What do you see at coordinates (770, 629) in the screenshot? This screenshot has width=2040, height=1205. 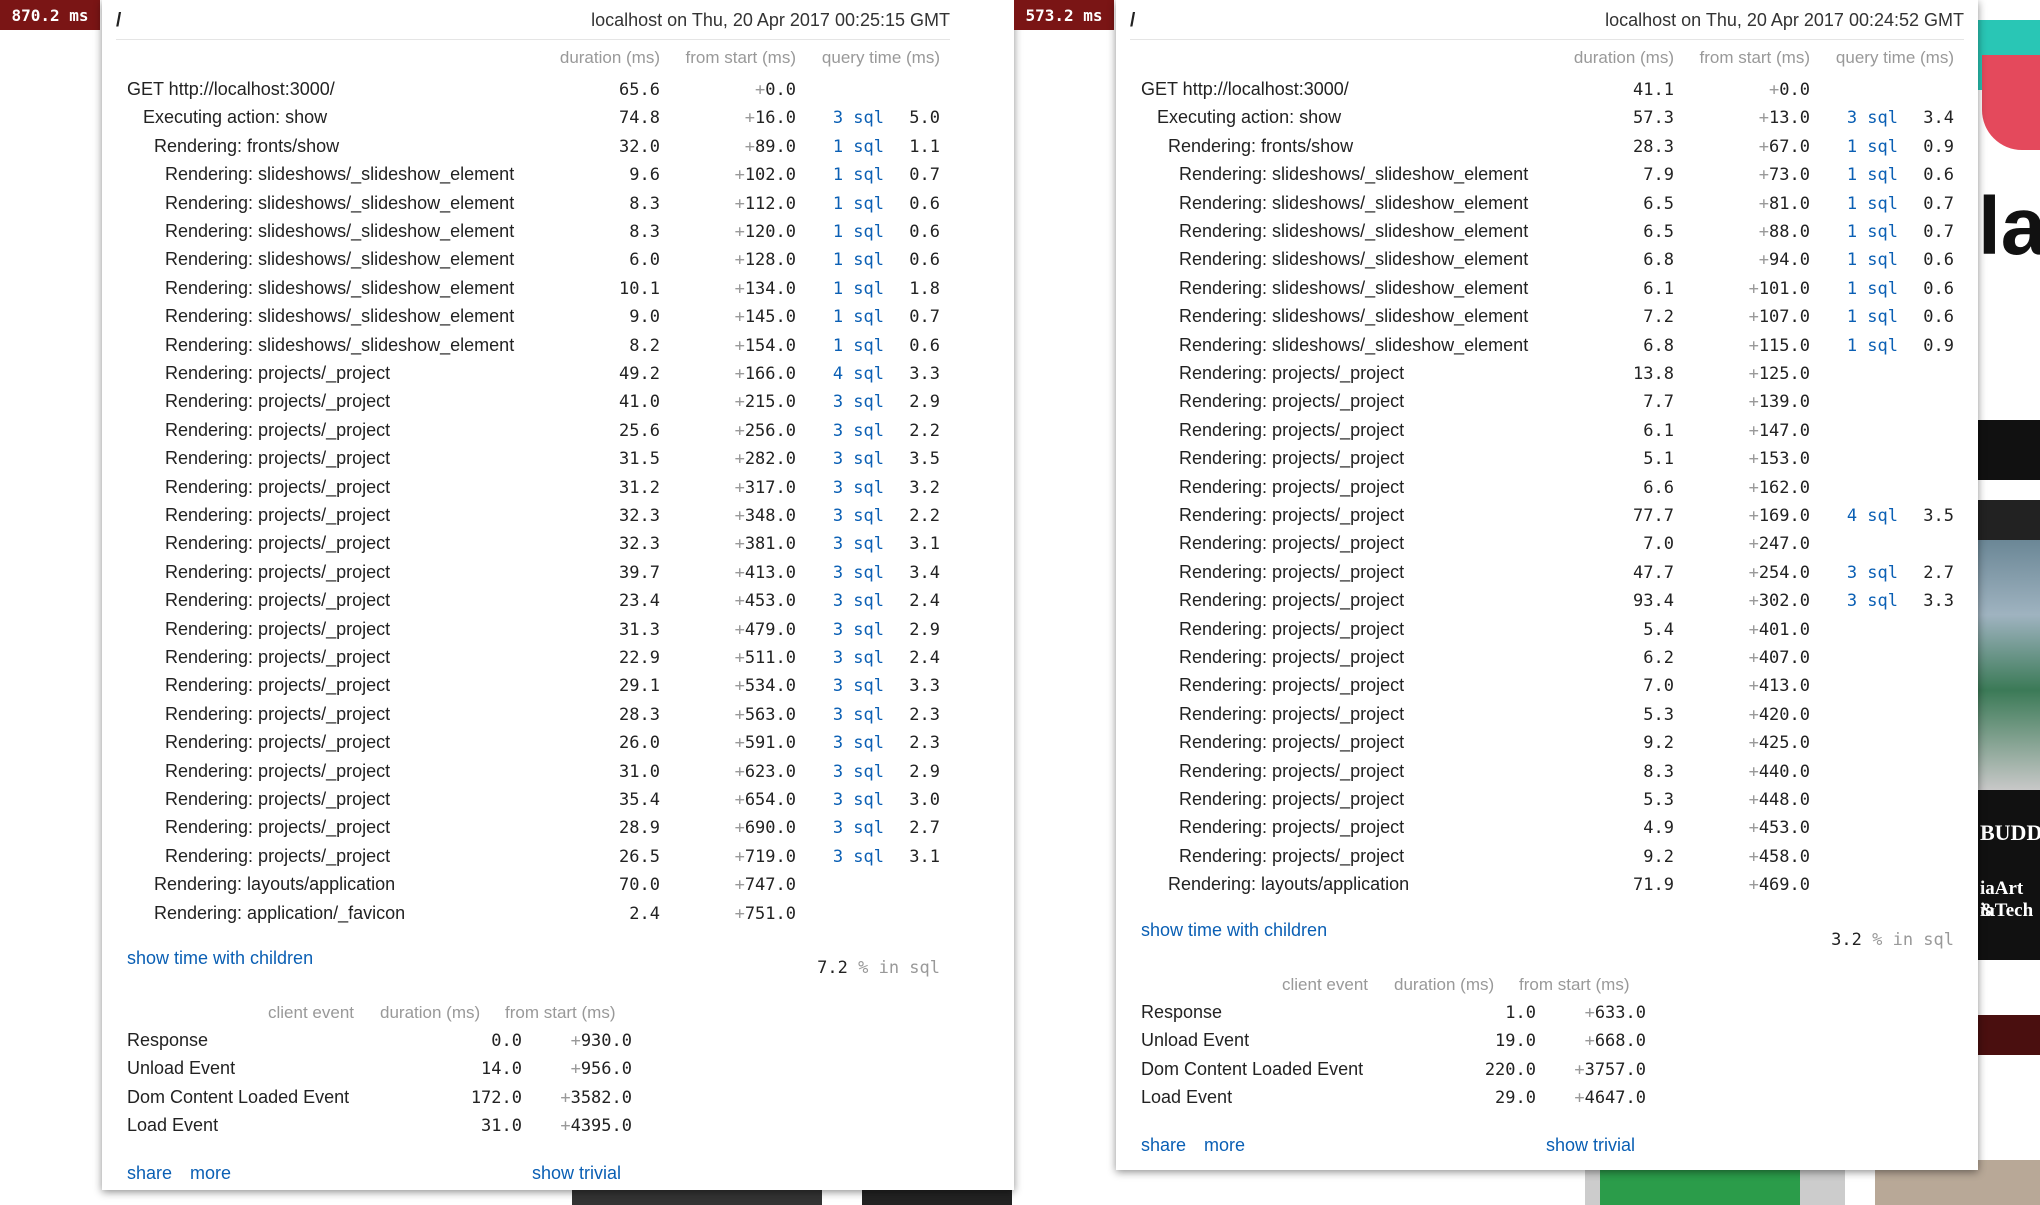 I see `timing-from-start-value: 479.0` at bounding box center [770, 629].